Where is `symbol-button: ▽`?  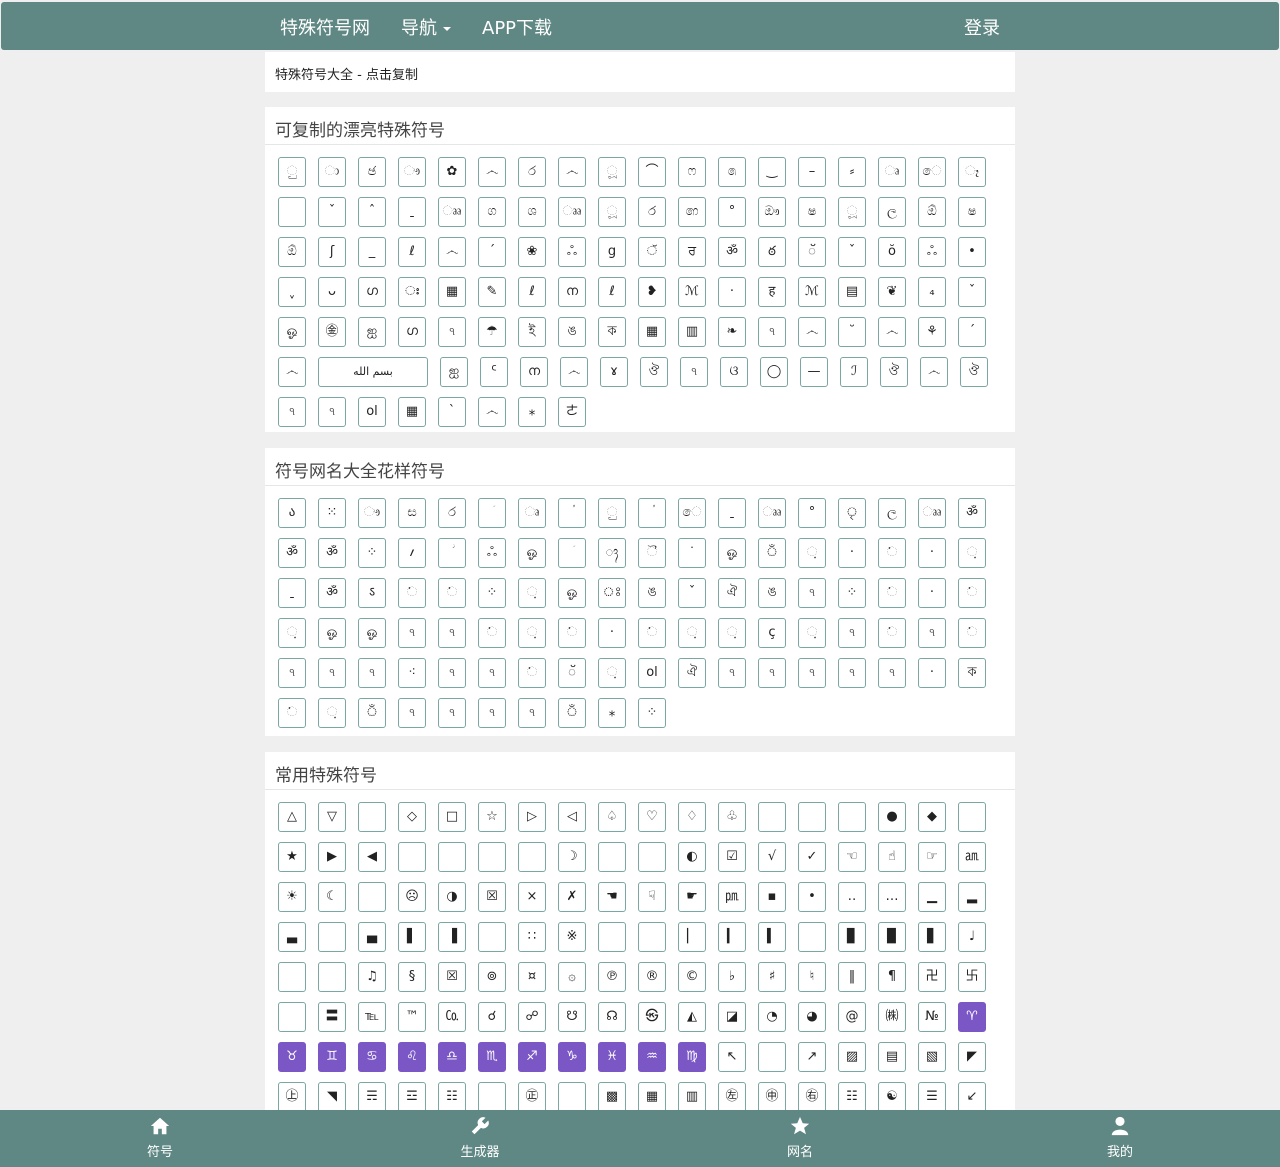
symbol-button: ▽ is located at coordinates (332, 817).